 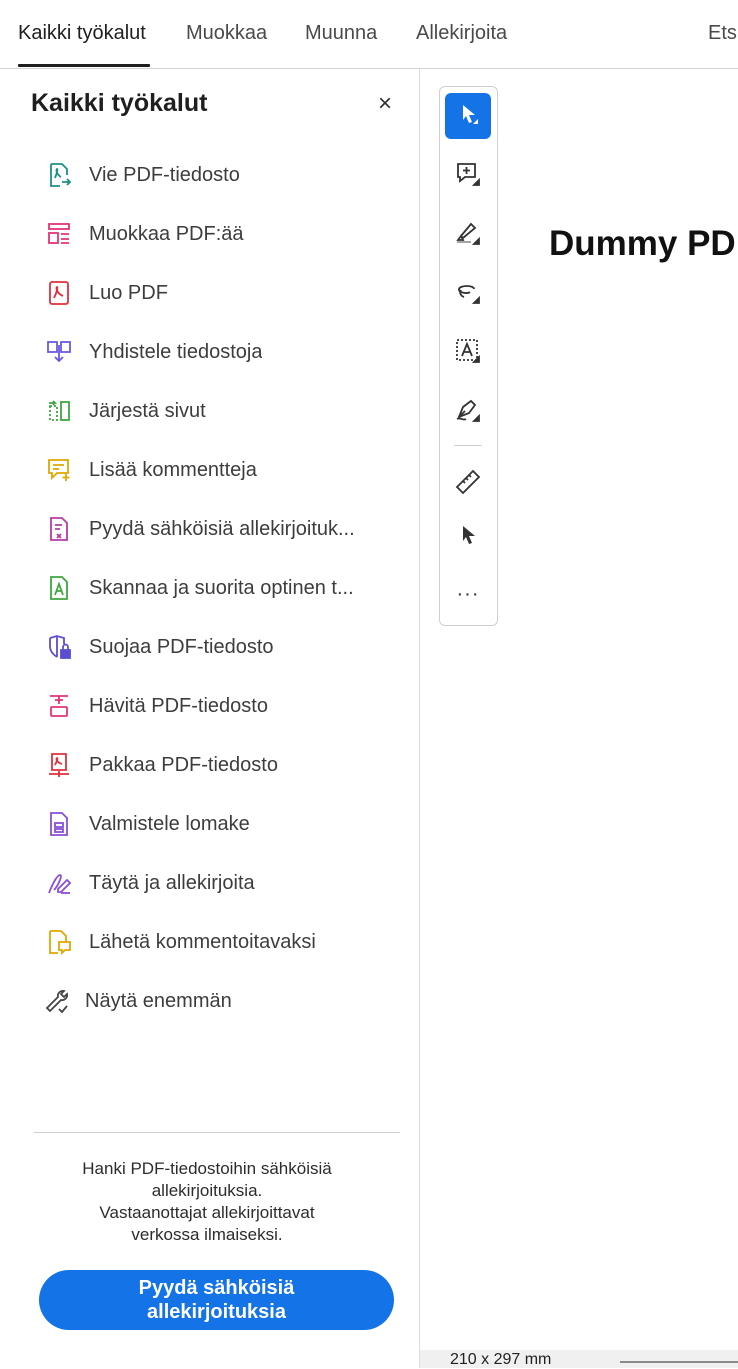 I want to click on tool-prepare-form: Valmistele lomake, so click(x=210, y=824).